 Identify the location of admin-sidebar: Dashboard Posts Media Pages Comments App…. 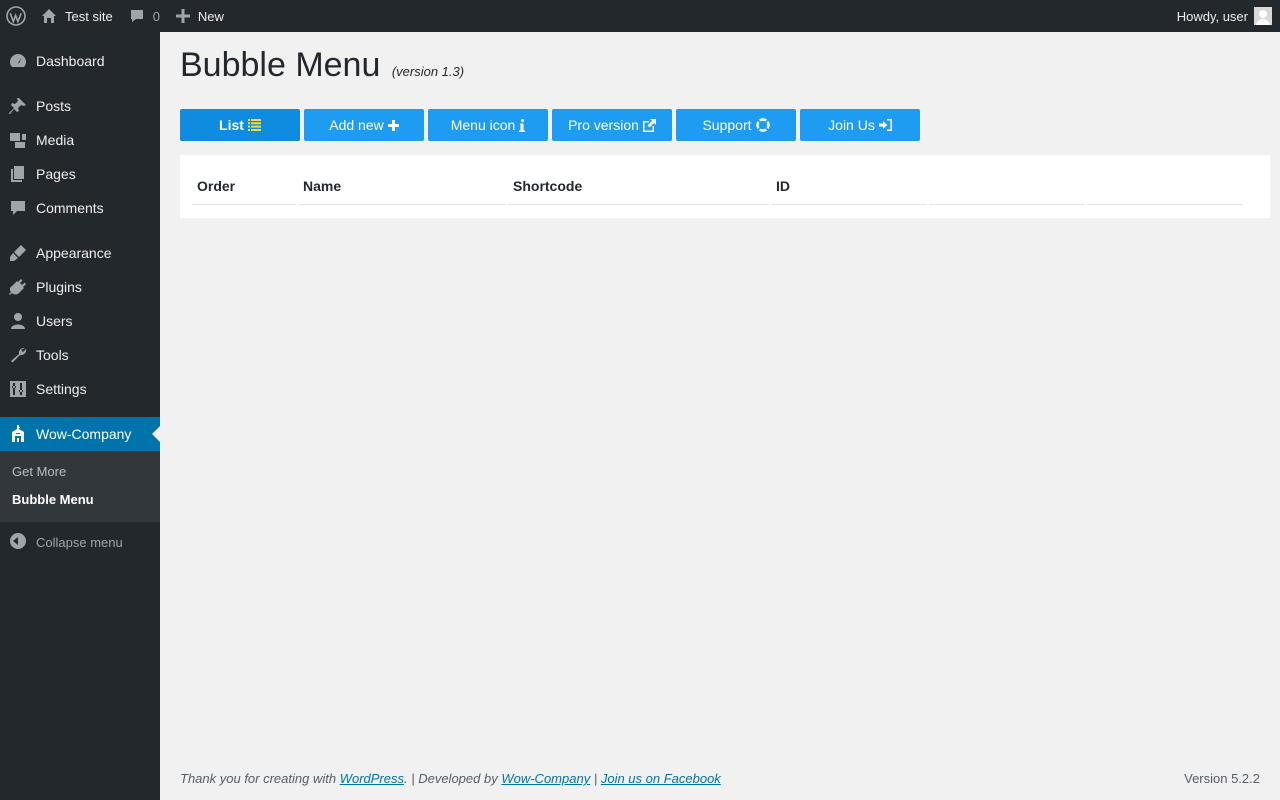
(80, 416).